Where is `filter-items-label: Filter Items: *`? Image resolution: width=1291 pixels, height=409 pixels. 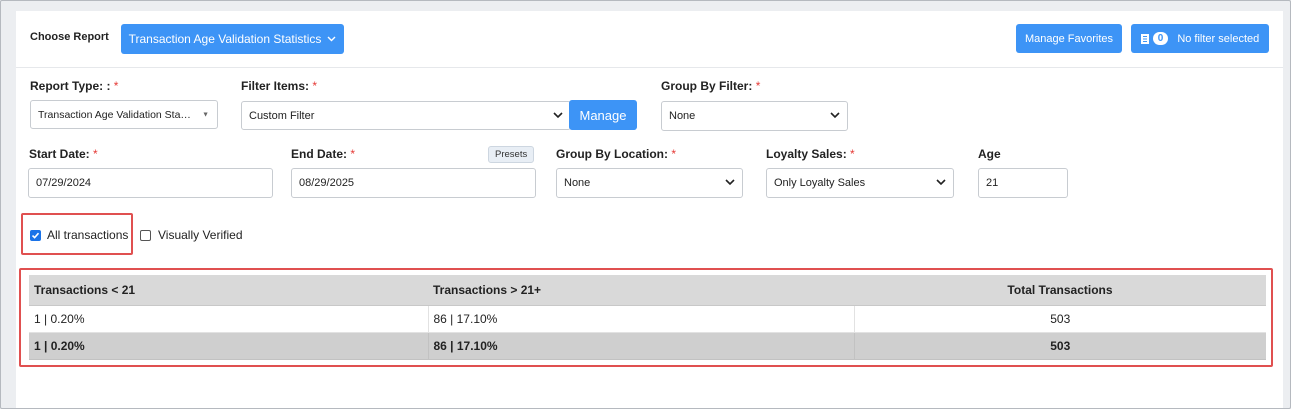
filter-items-label: Filter Items: * is located at coordinates (279, 86).